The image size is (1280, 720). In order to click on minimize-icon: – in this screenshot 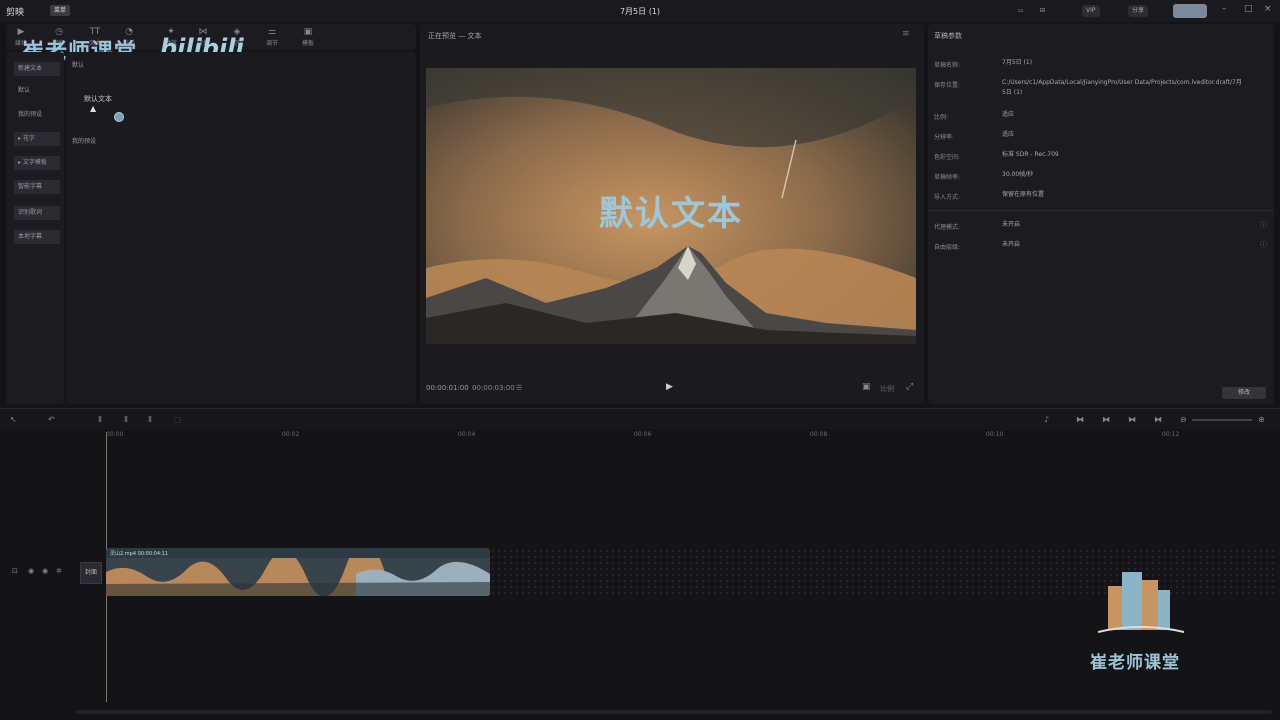, I will do `click(1224, 9)`.